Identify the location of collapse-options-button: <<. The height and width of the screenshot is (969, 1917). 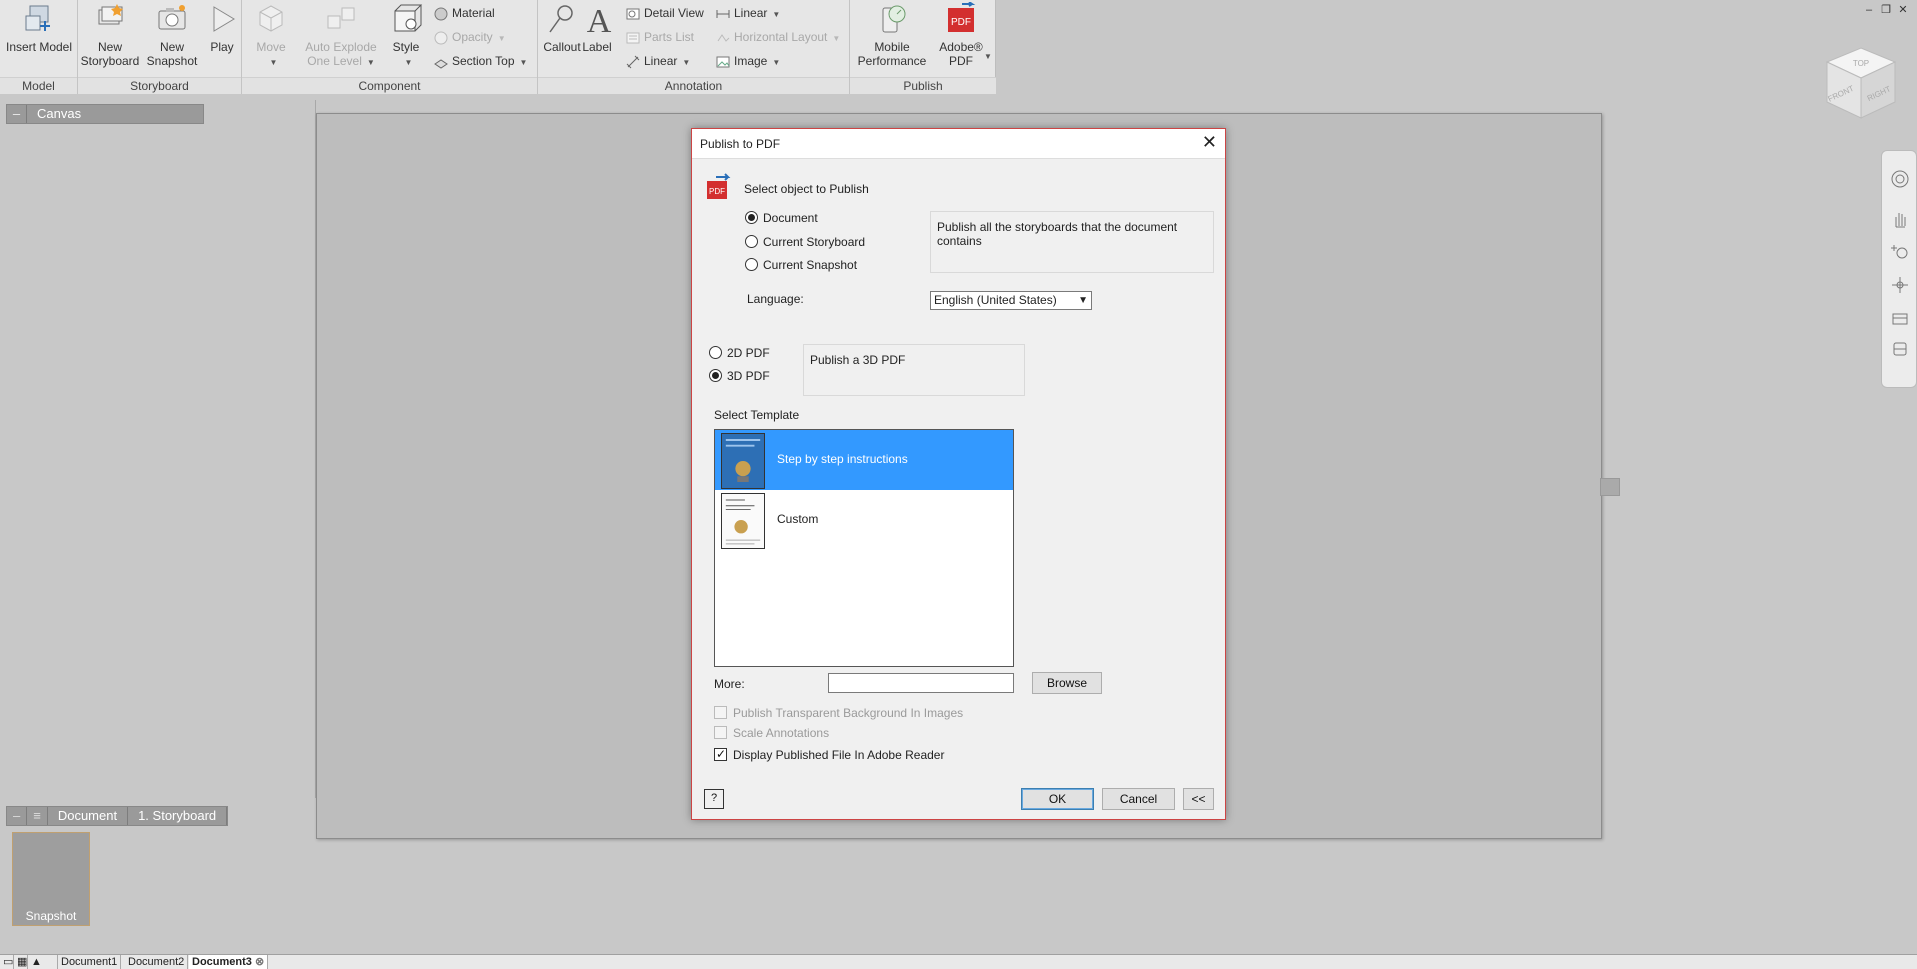
(1198, 799).